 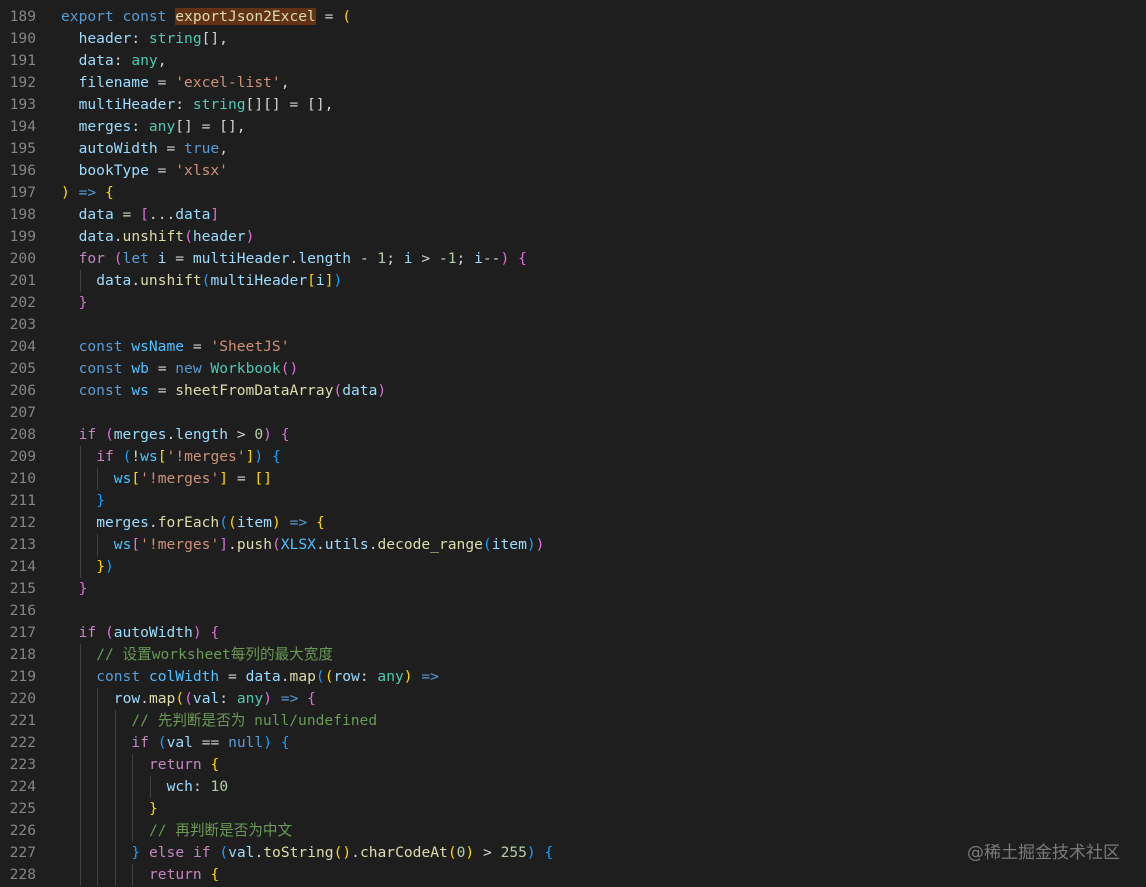 What do you see at coordinates (219, 104) in the screenshot?
I see `code-token: string` at bounding box center [219, 104].